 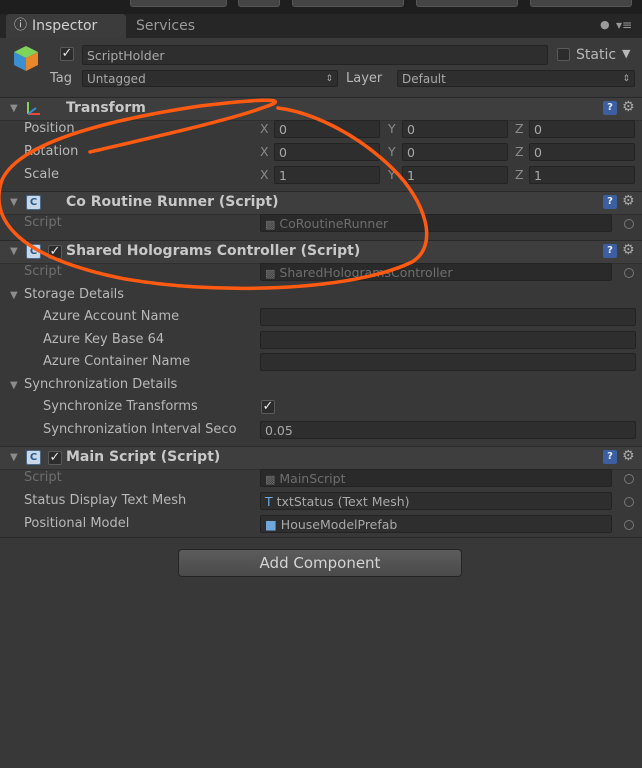 I want to click on transform-title: Transform, so click(x=106, y=108).